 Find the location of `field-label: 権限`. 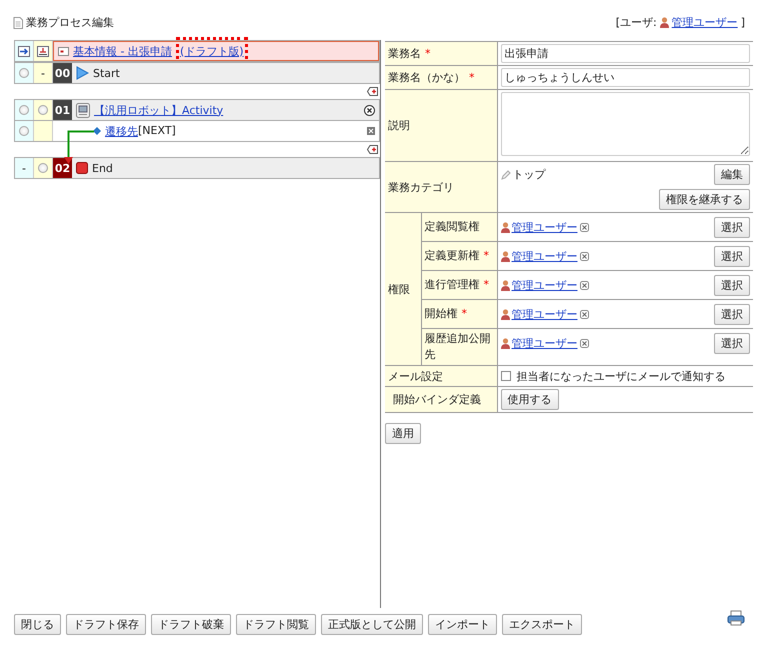

field-label: 権限 is located at coordinates (399, 289).